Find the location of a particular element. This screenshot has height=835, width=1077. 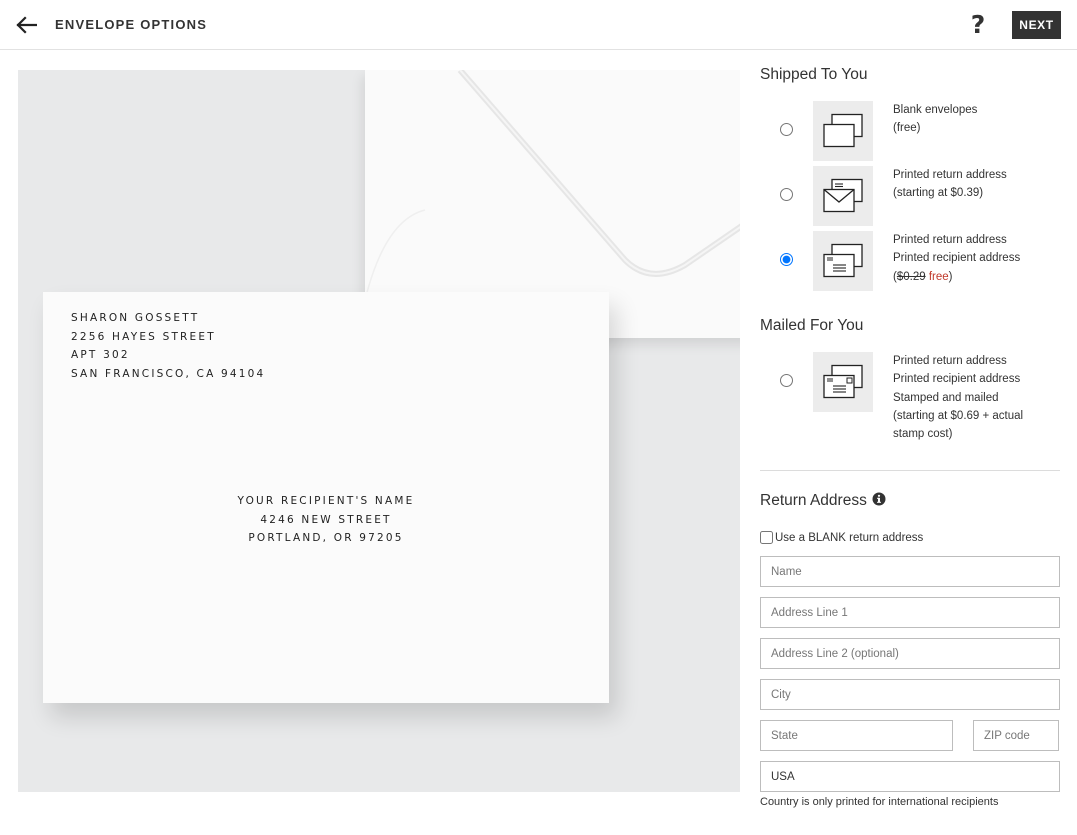

country-input is located at coordinates (910, 776).